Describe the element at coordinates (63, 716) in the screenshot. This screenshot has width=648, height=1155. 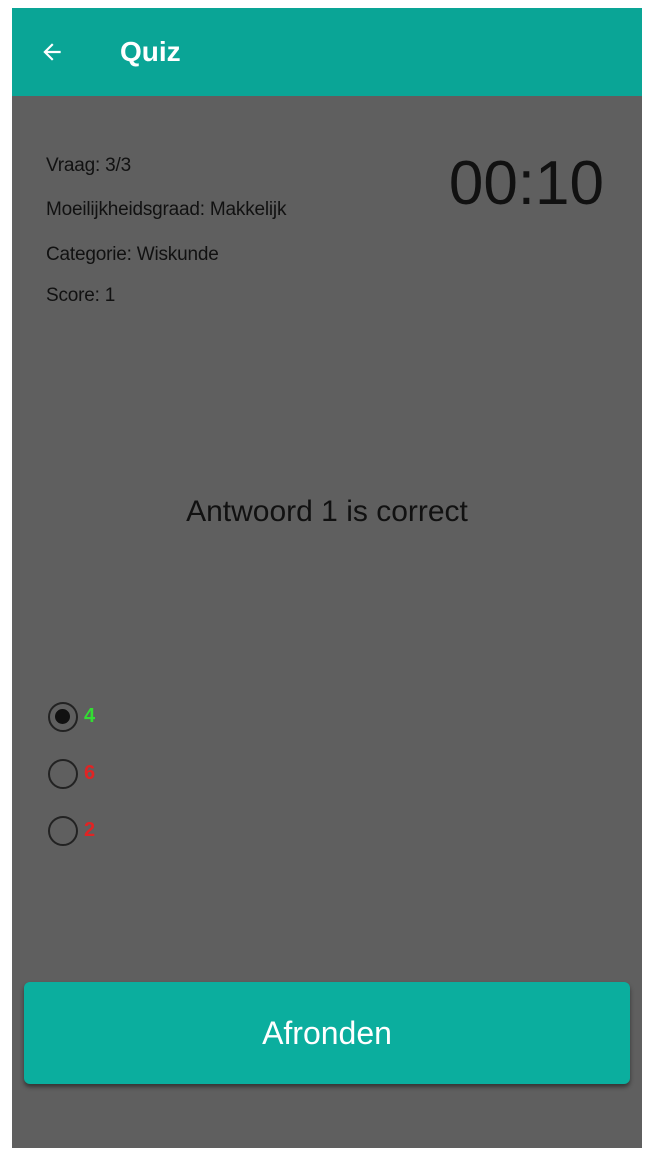
I see `radio-button-checked` at that location.